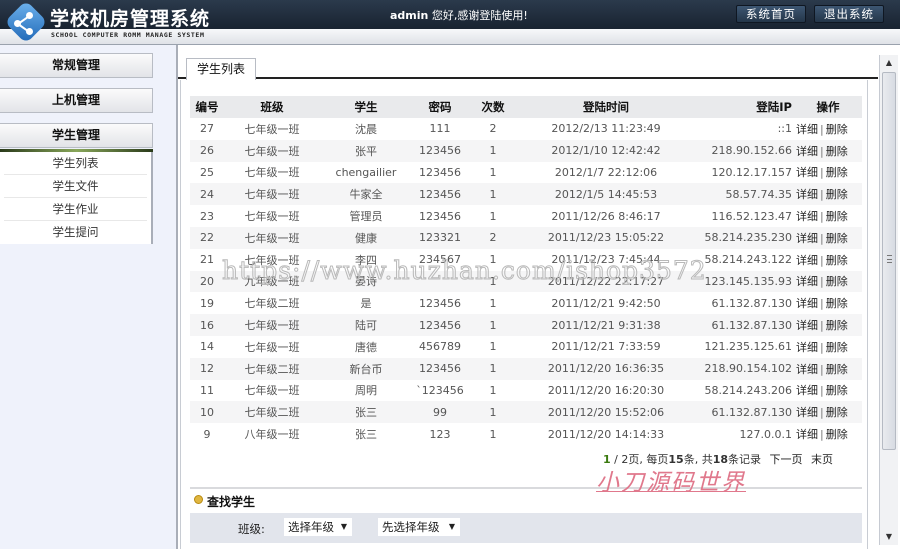 Image resolution: width=900 pixels, height=549 pixels. What do you see at coordinates (75, 209) in the screenshot?
I see `sidebar-item-student-homework: 学生作业` at bounding box center [75, 209].